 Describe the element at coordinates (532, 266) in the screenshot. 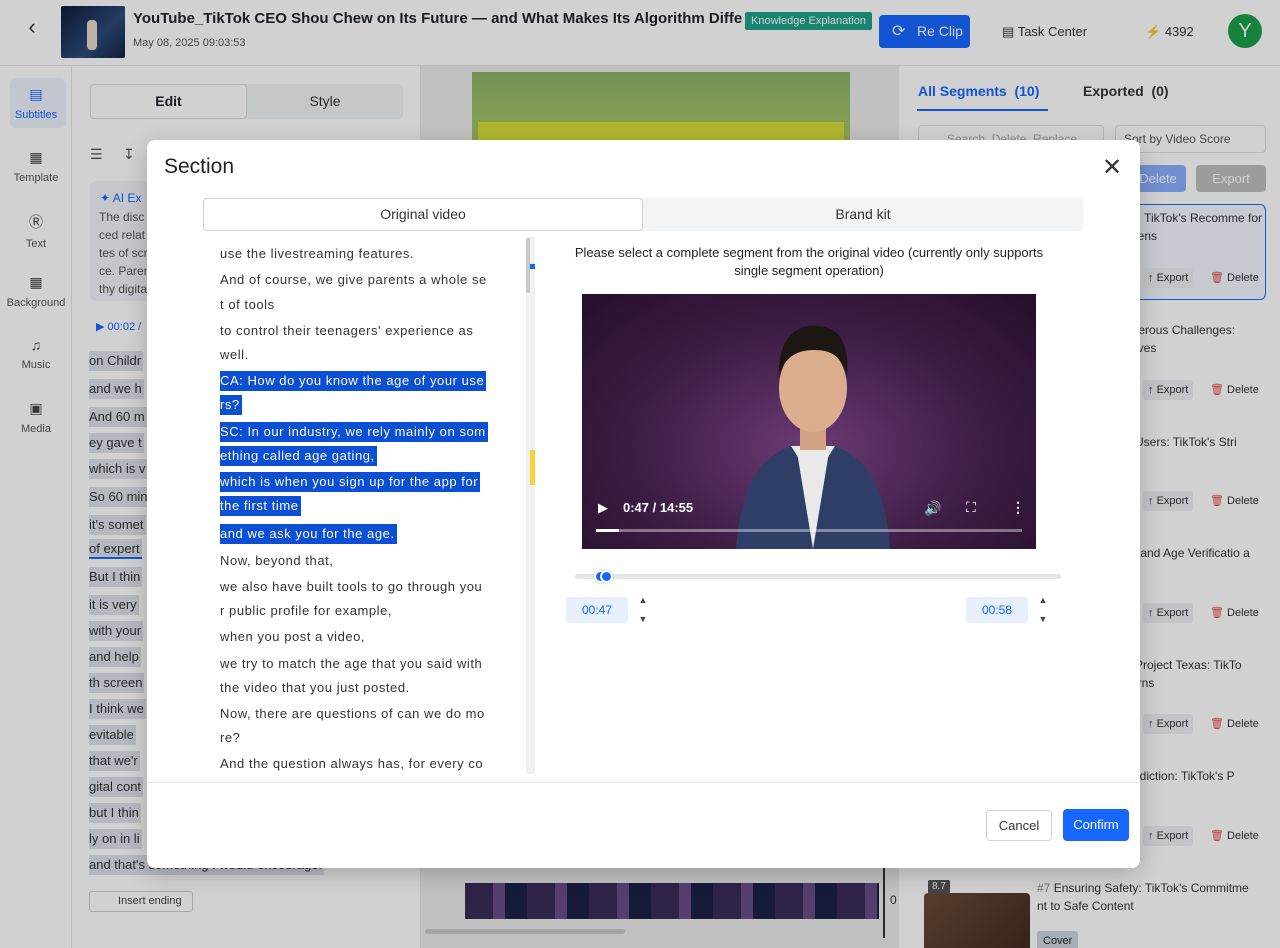

I see `scroll-position-marker` at that location.